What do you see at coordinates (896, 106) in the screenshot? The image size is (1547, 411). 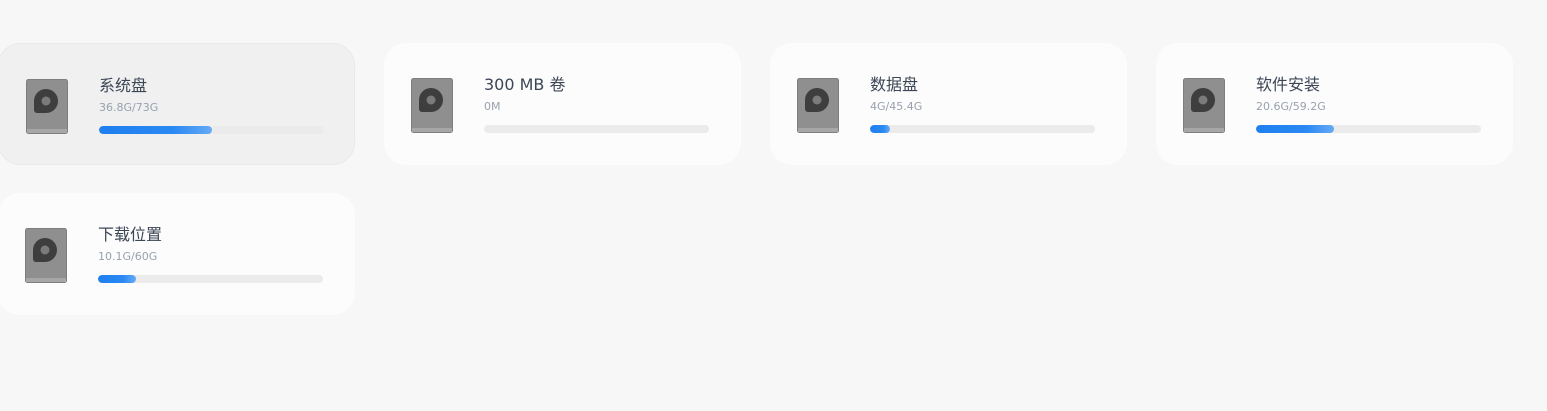 I see `drive-size: 4G/45.4G` at bounding box center [896, 106].